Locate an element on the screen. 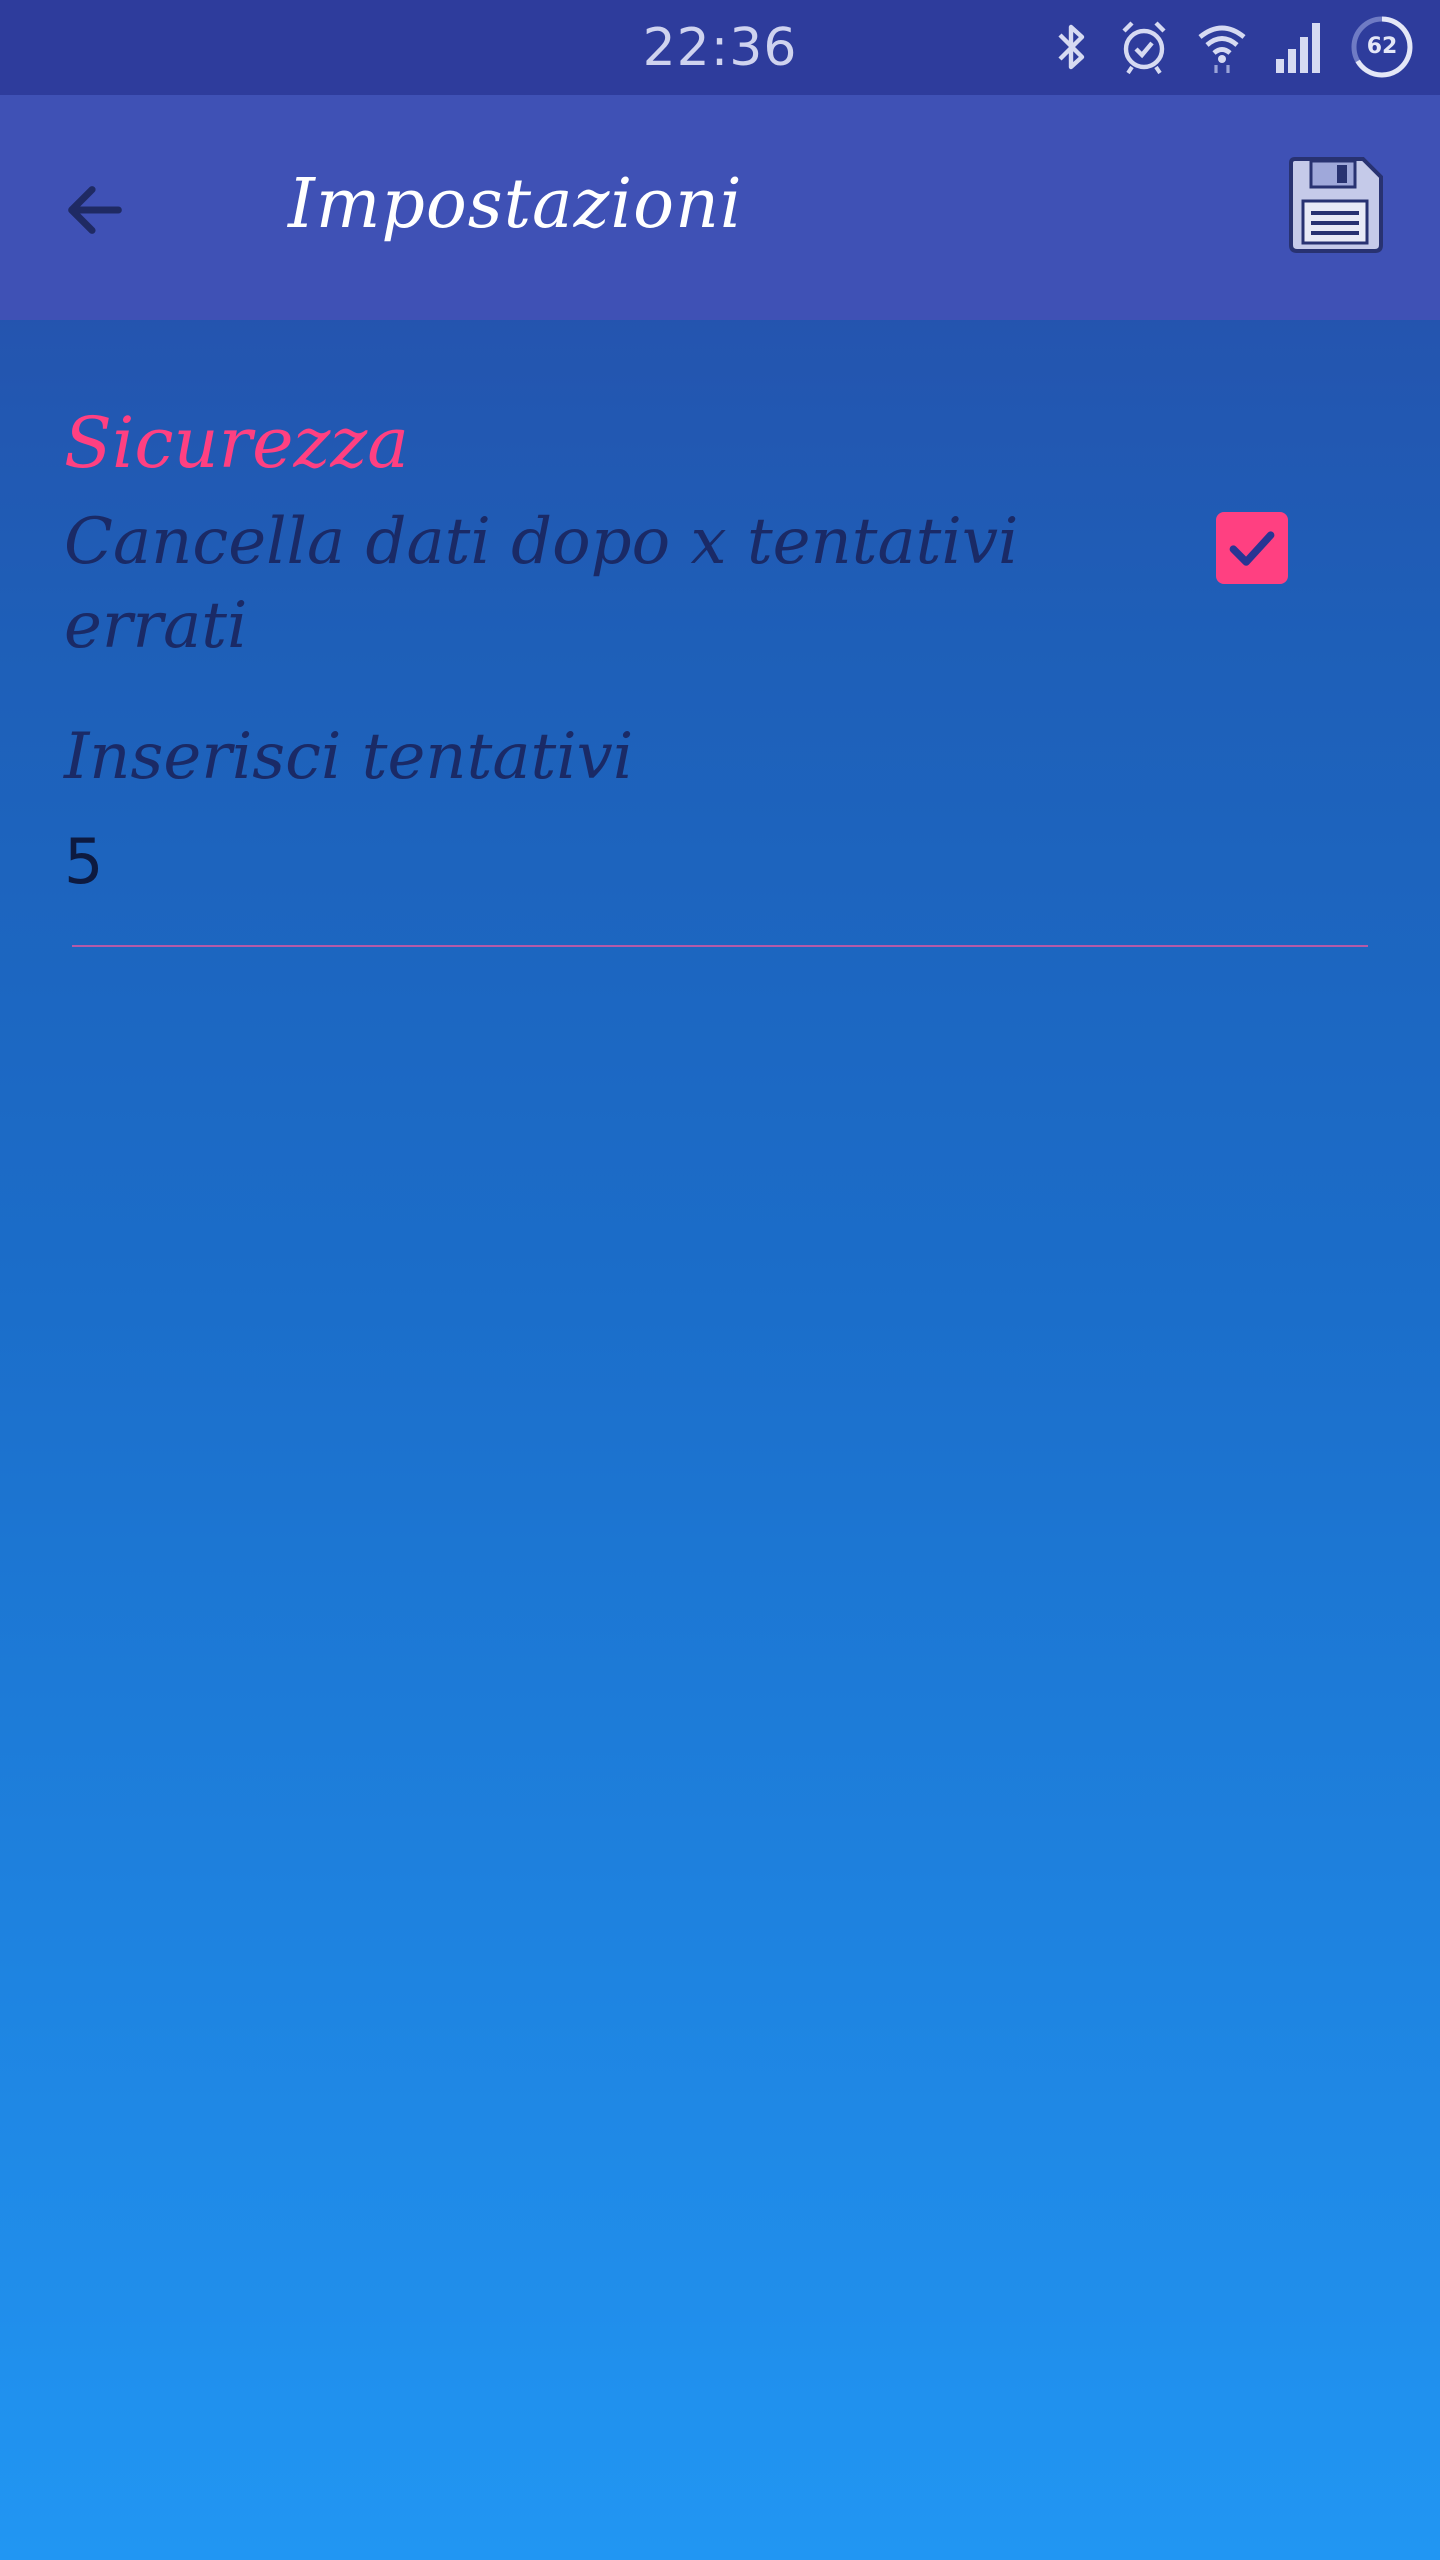 The width and height of the screenshot is (1440, 2560). arrow-back-icon is located at coordinates (95, 210).